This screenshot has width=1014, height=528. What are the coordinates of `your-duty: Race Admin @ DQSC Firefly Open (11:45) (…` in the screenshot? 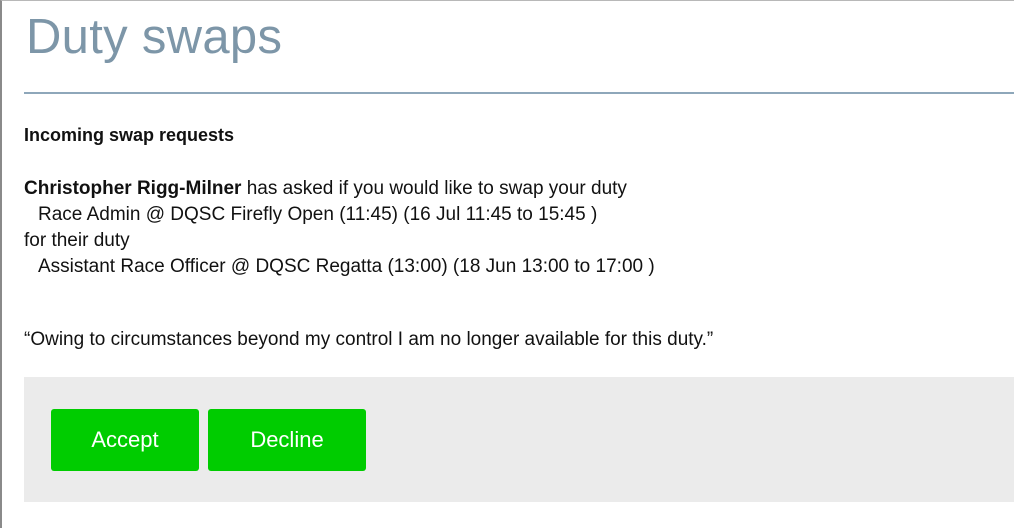 It's located at (318, 214).